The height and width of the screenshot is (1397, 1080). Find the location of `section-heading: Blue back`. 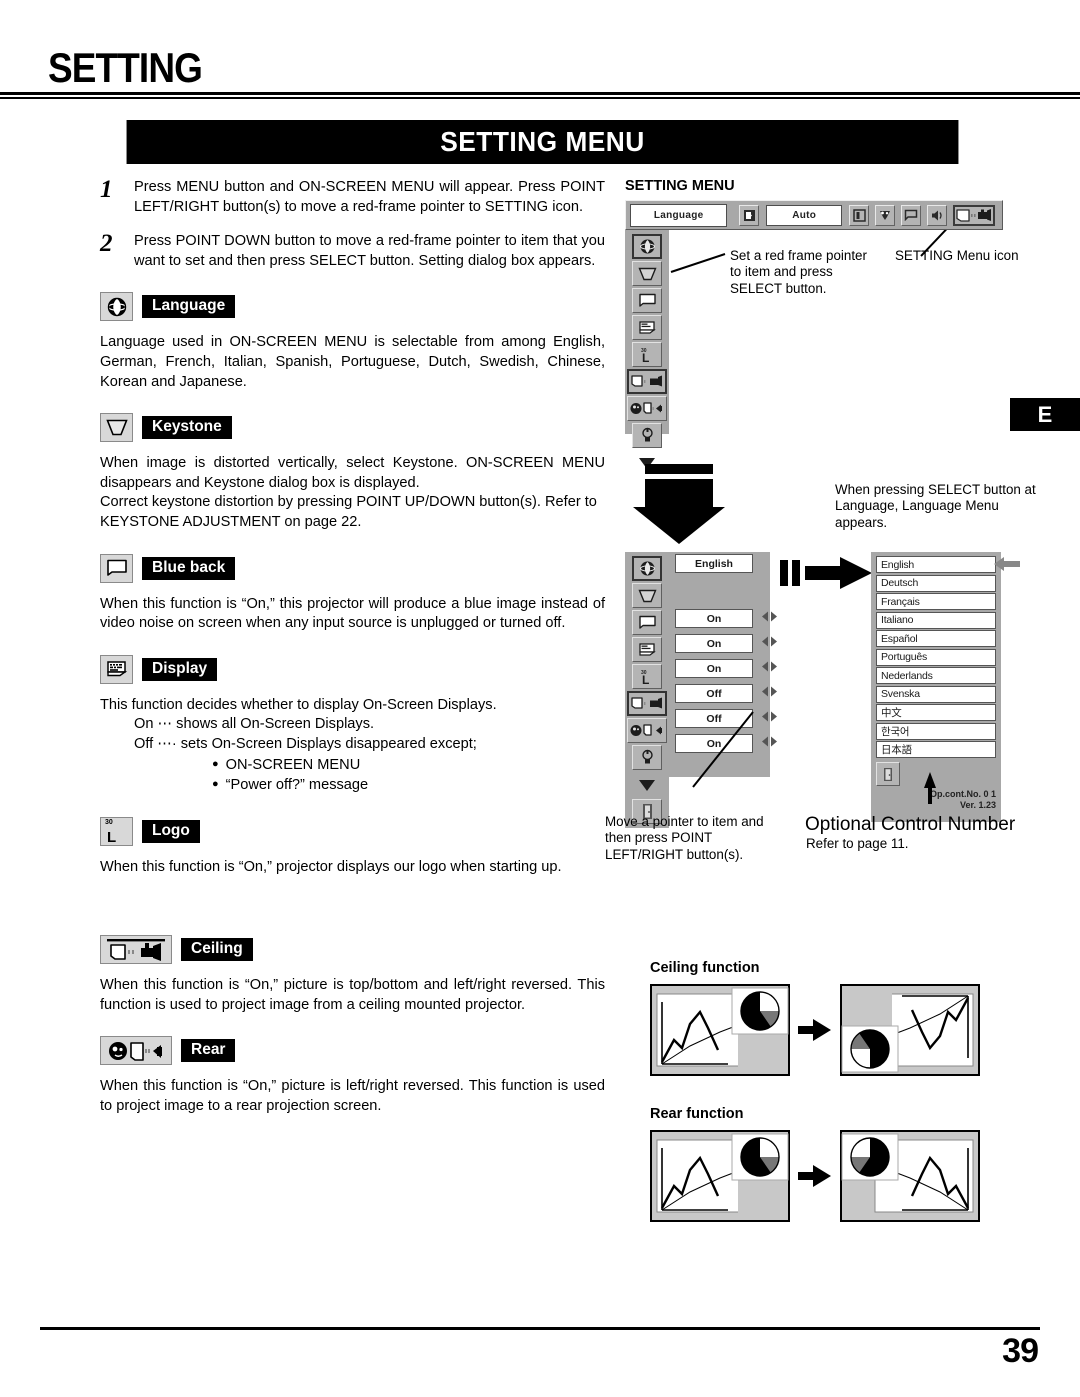

section-heading: Blue back is located at coordinates (352, 568).